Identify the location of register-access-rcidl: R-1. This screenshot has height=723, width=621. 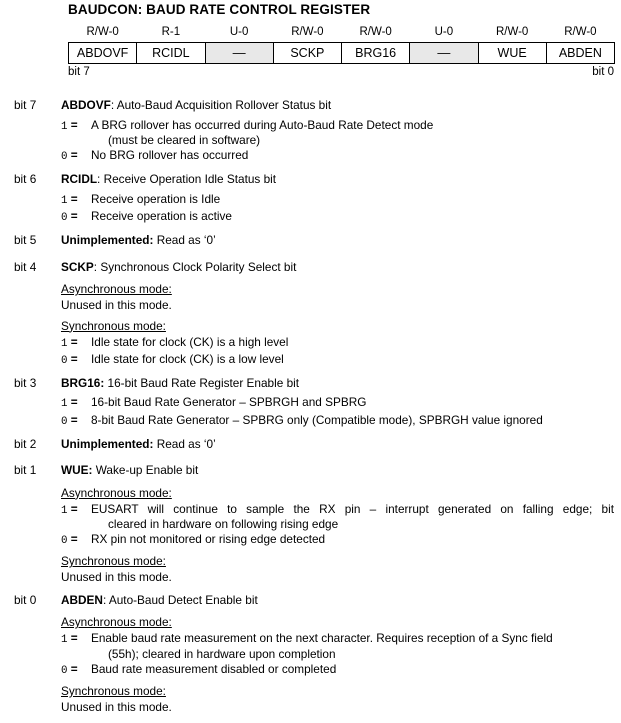
(171, 32).